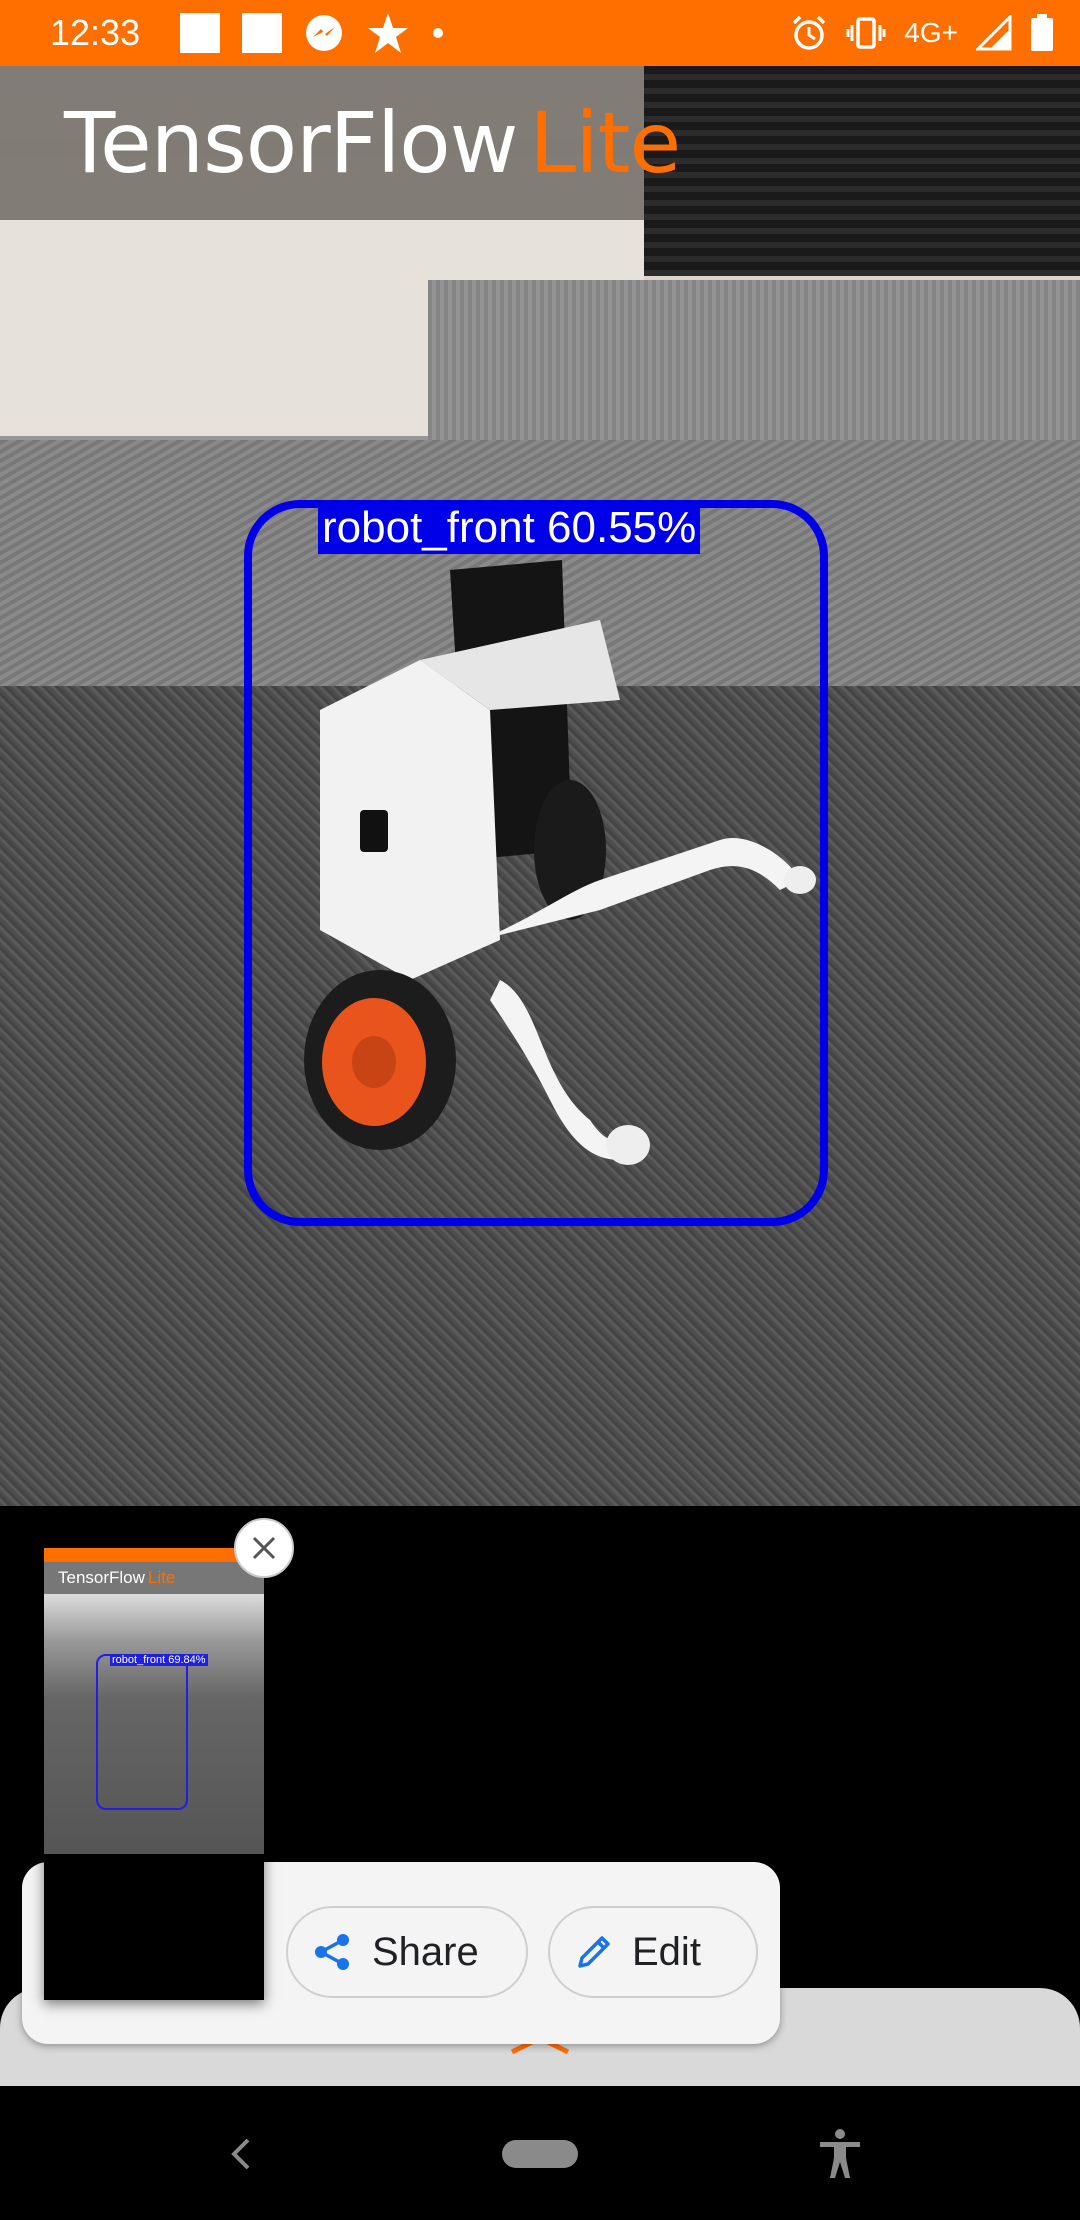 The width and height of the screenshot is (1080, 2220). I want to click on app-title: TensorFlow Lite, so click(372, 143).